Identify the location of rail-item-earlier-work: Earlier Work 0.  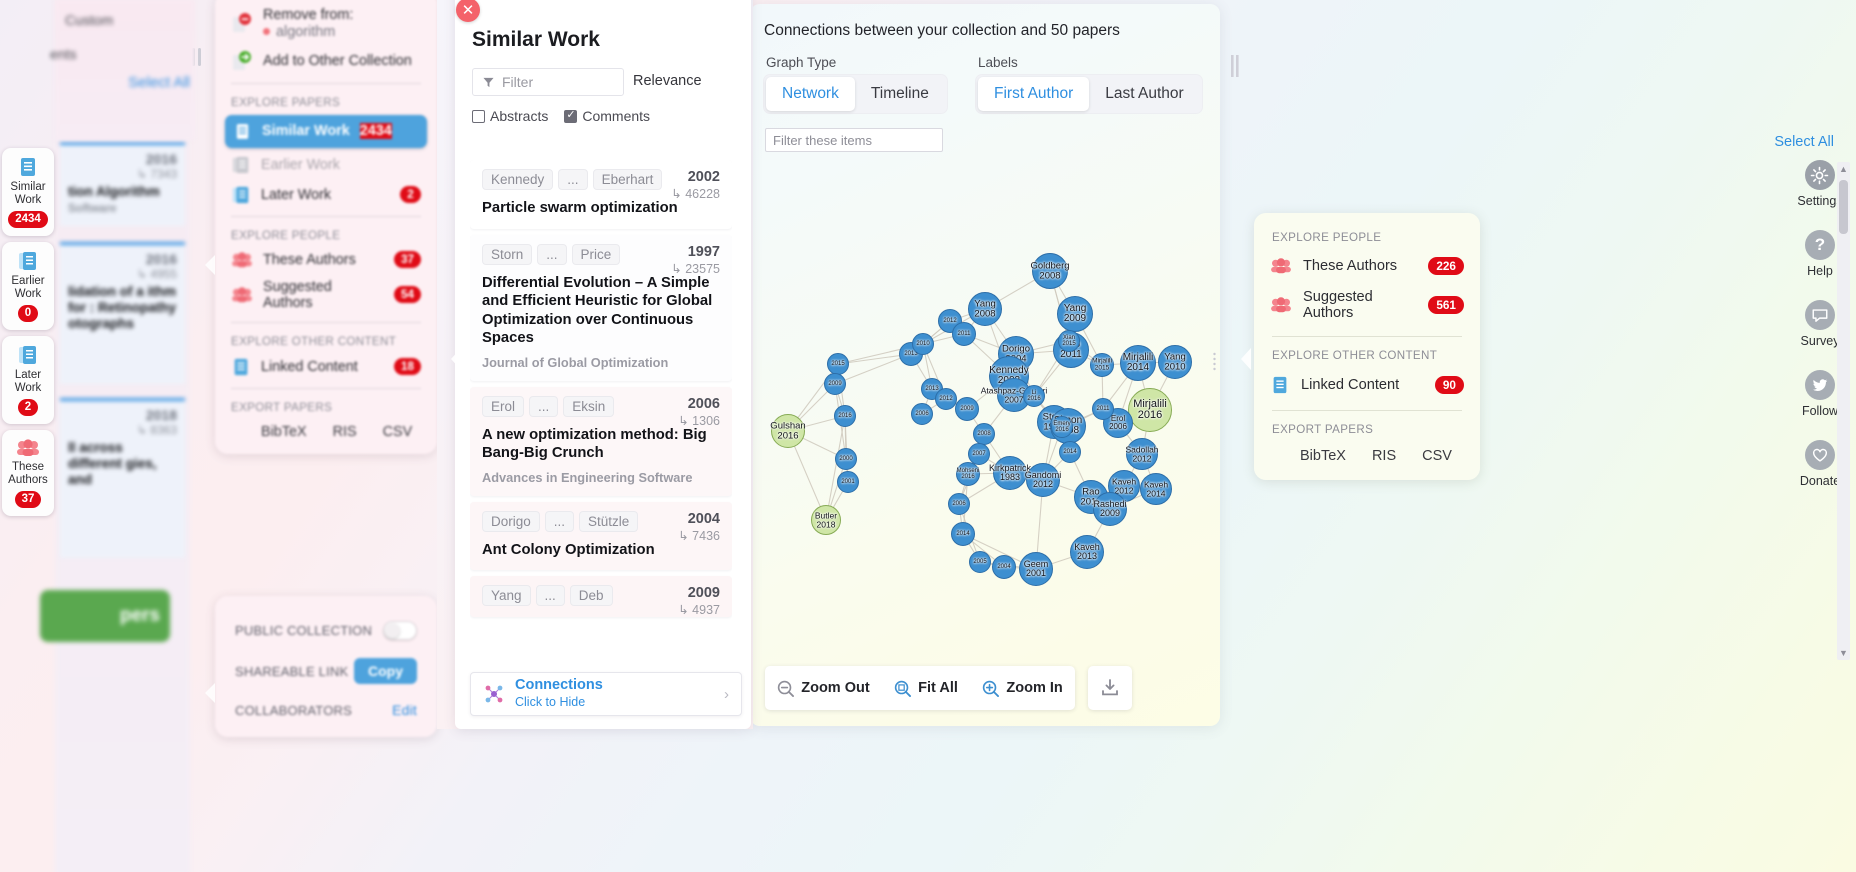
(28, 286).